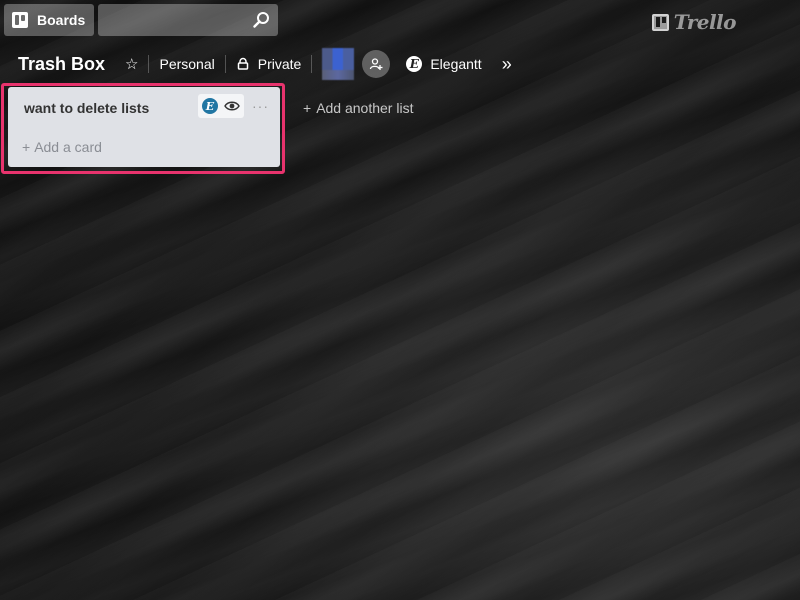 This screenshot has width=800, height=600. I want to click on star-button: ☆, so click(131, 64).